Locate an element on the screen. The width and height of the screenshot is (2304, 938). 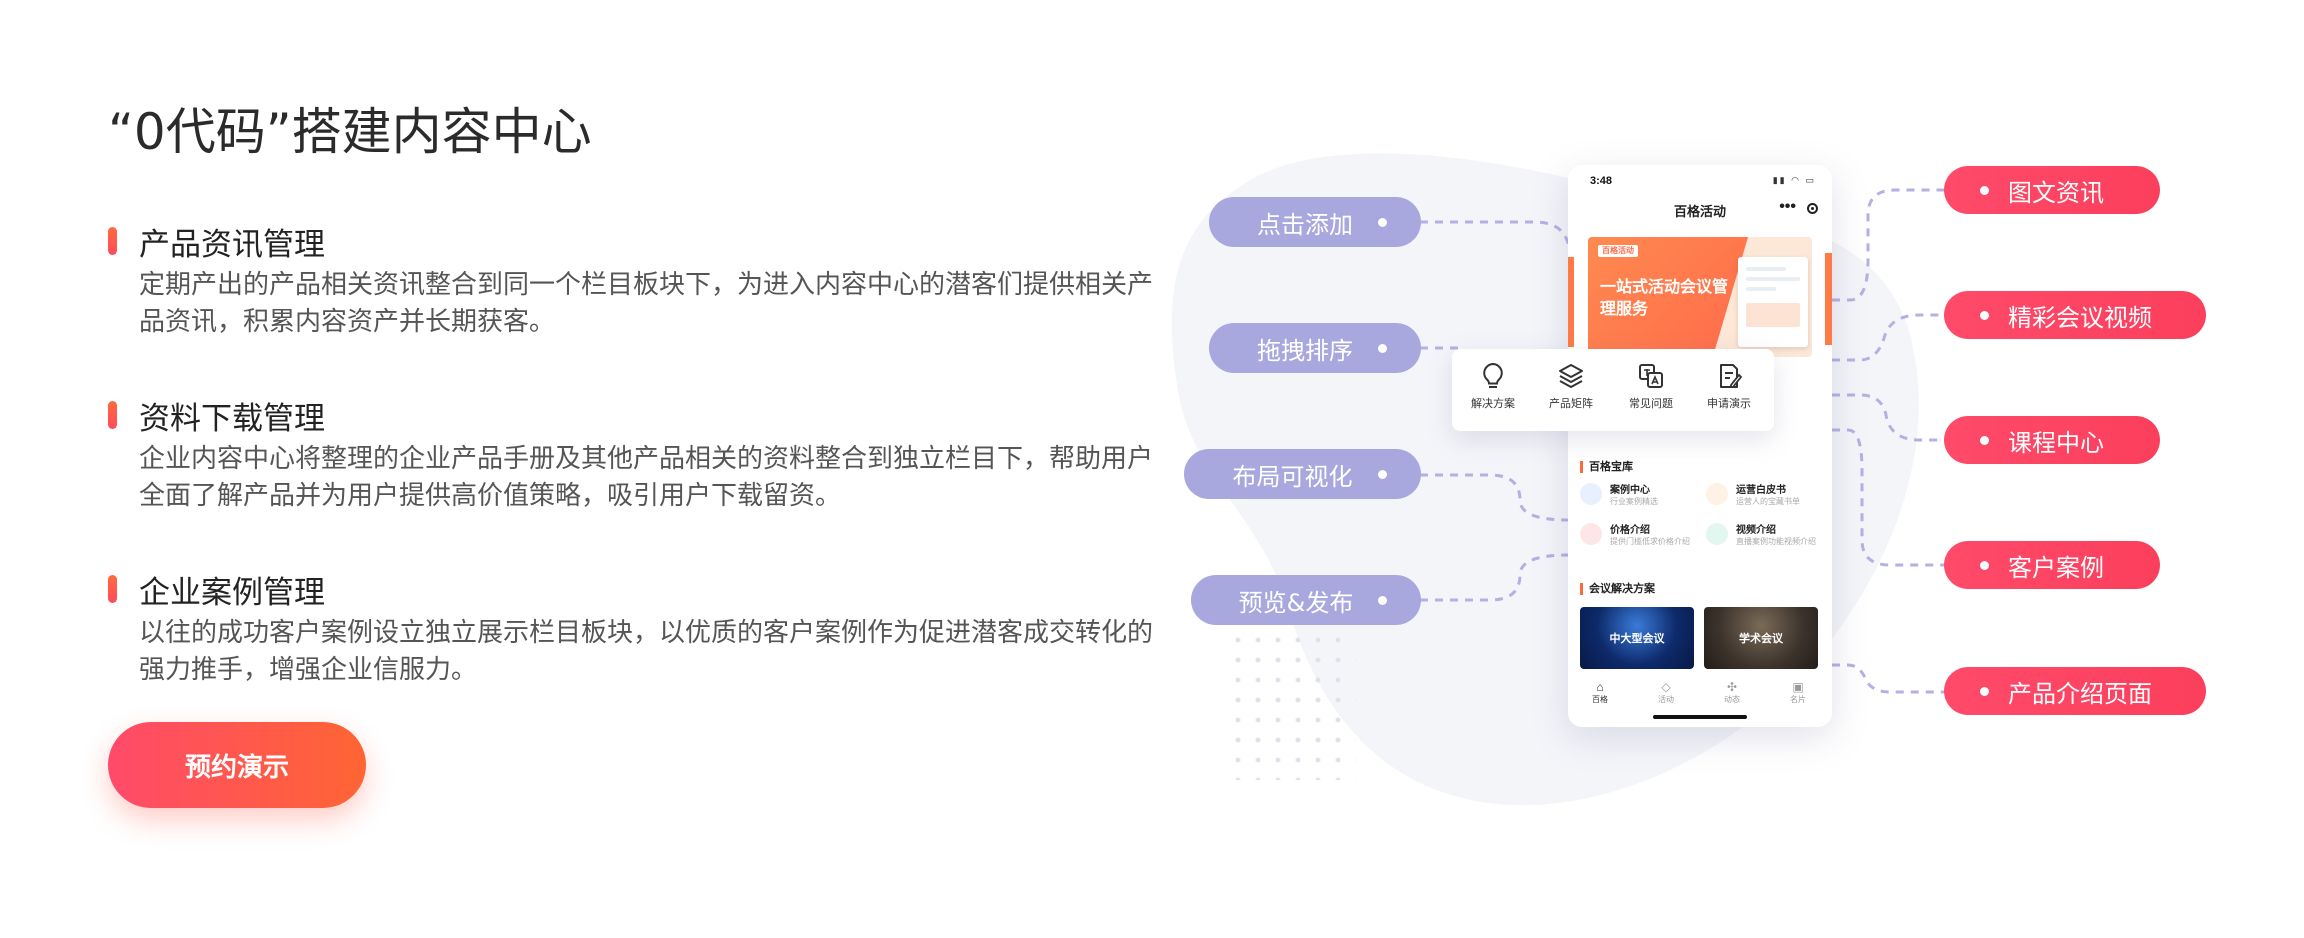
home-icon: ⌂ is located at coordinates (1600, 687).